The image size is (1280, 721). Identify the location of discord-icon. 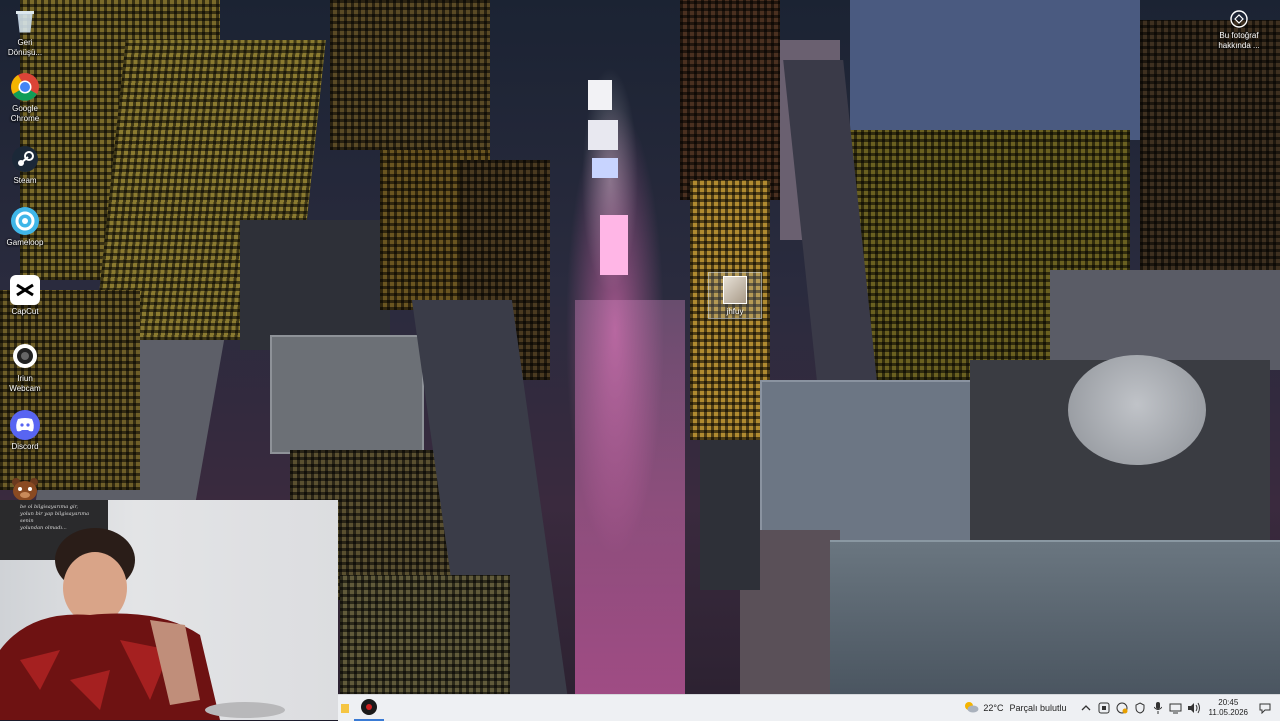
(25, 425).